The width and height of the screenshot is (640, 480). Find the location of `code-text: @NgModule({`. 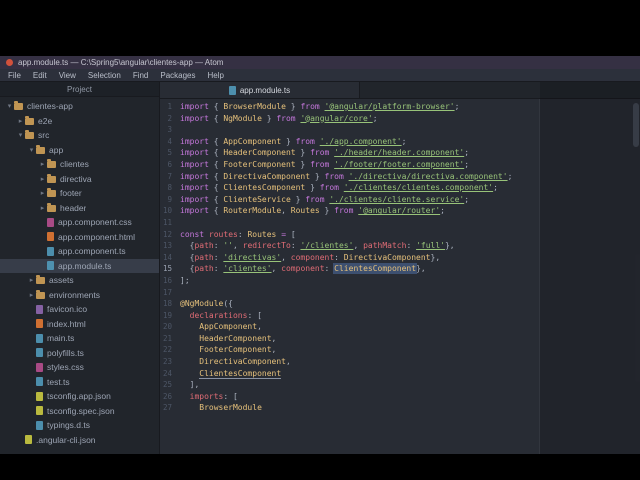

code-text: @NgModule({ is located at coordinates (206, 304).